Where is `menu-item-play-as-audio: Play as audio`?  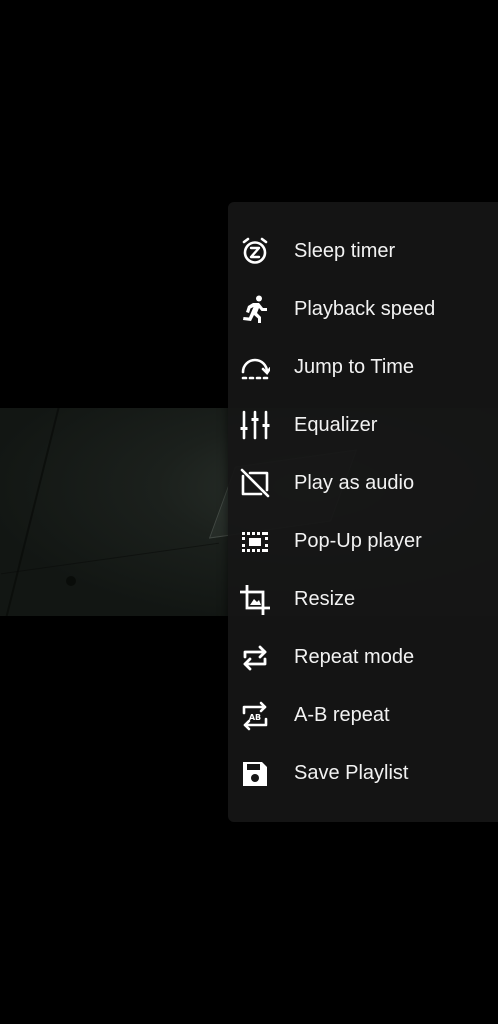
menu-item-play-as-audio: Play as audio is located at coordinates (363, 483).